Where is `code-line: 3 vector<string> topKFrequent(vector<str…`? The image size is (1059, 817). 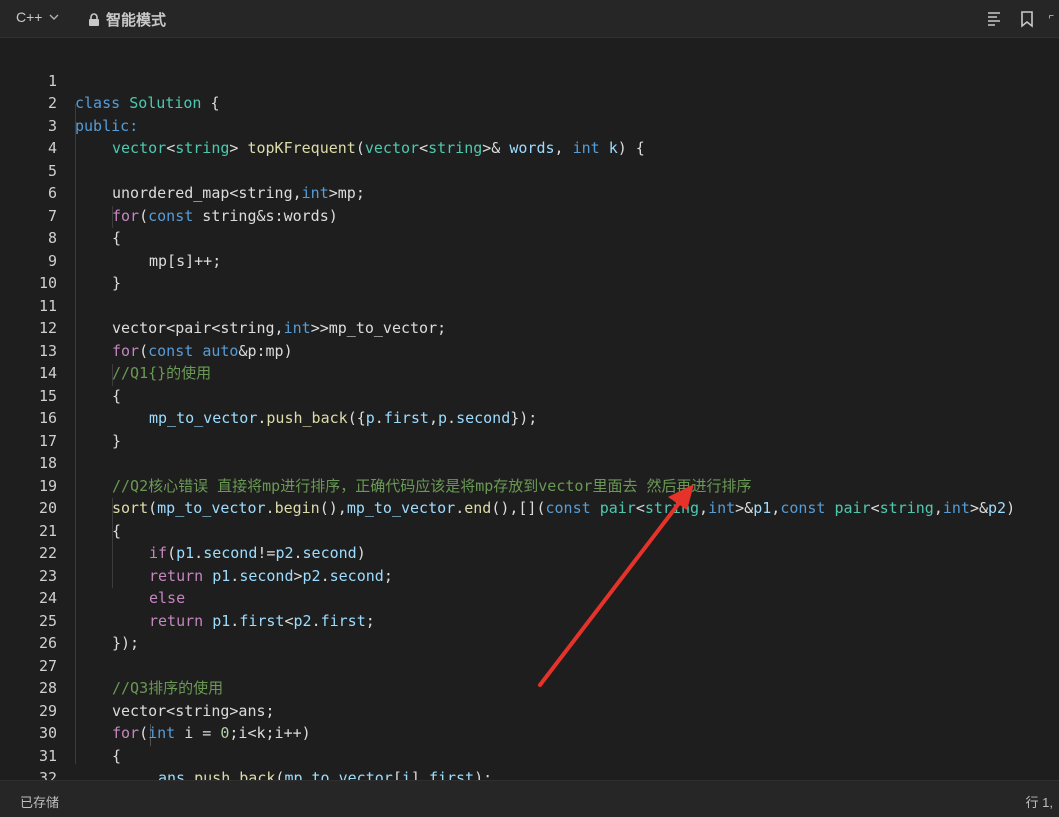
code-line: 3 vector<string> topKFrequent(vector<str… is located at coordinates (529, 125).